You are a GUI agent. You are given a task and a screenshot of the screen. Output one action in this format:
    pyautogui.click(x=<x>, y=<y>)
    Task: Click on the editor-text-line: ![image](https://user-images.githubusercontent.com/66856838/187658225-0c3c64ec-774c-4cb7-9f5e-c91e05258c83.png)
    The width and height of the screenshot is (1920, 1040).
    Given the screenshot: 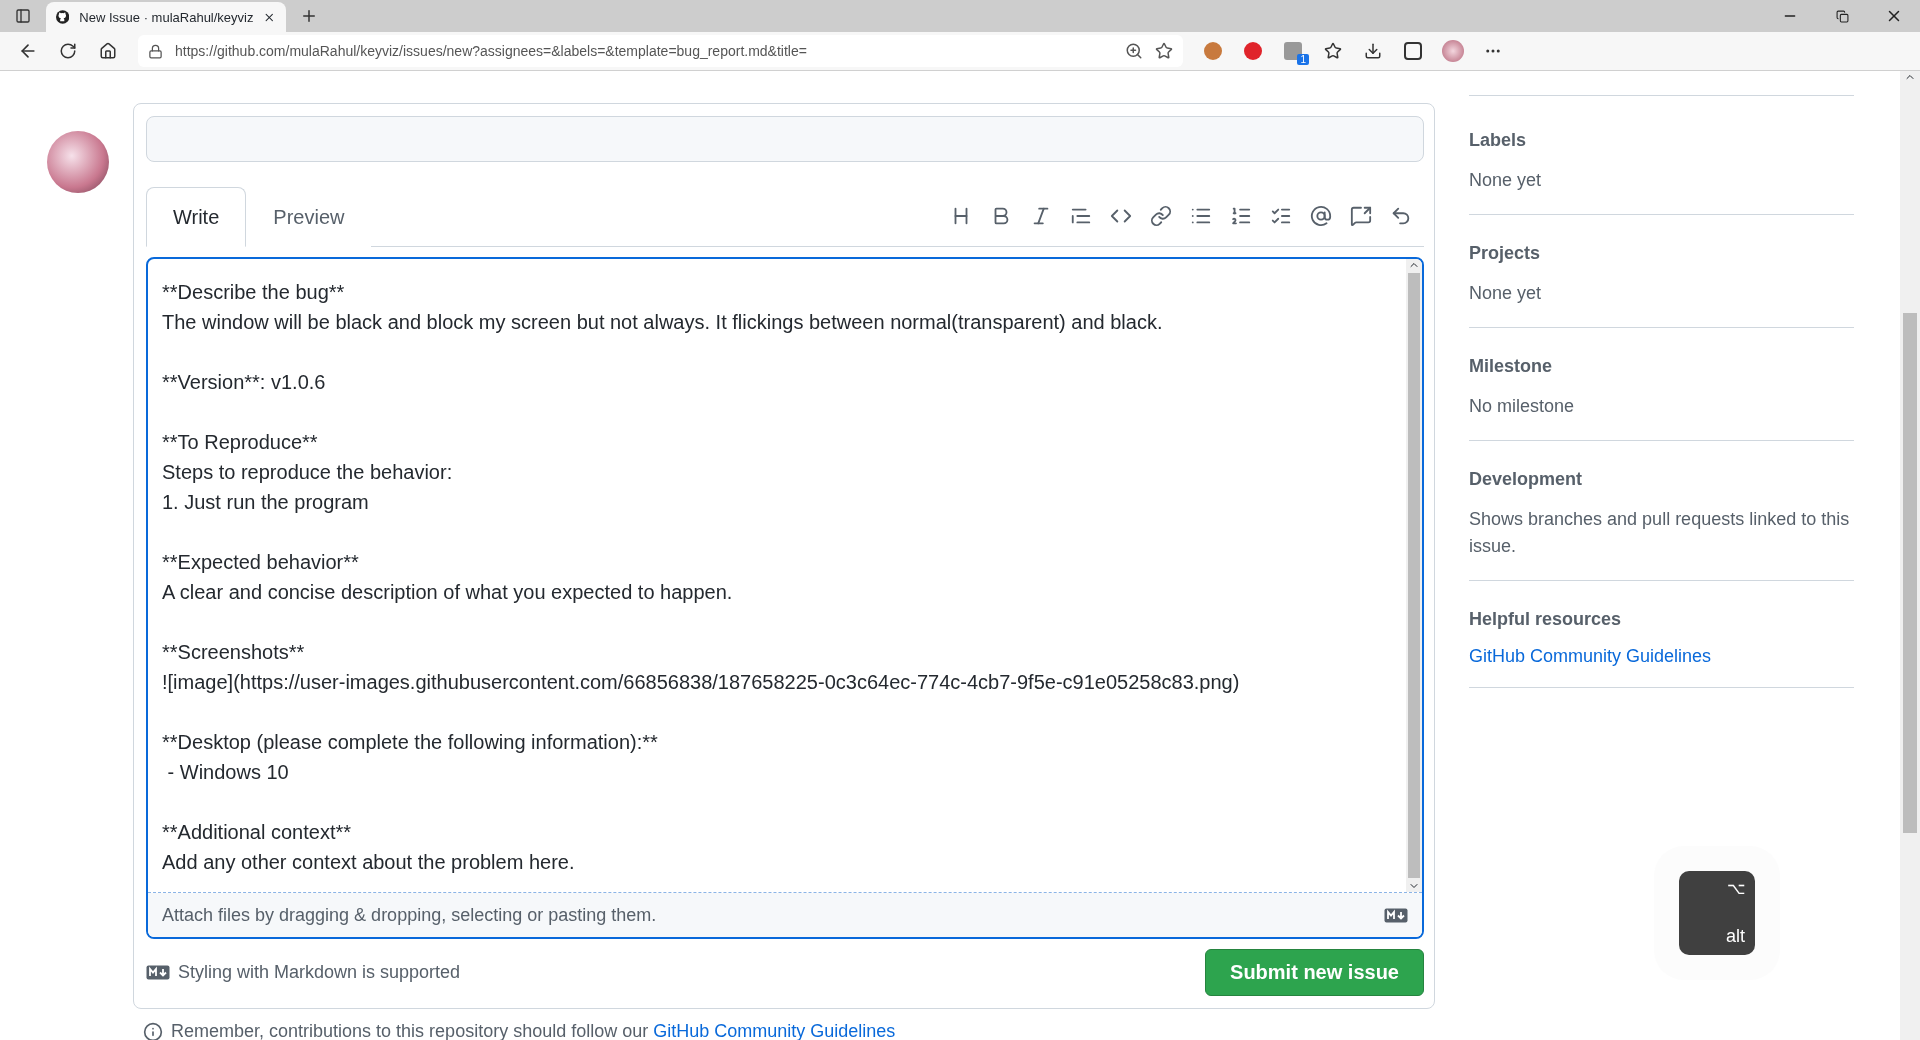 What is the action you would take?
    pyautogui.click(x=701, y=682)
    